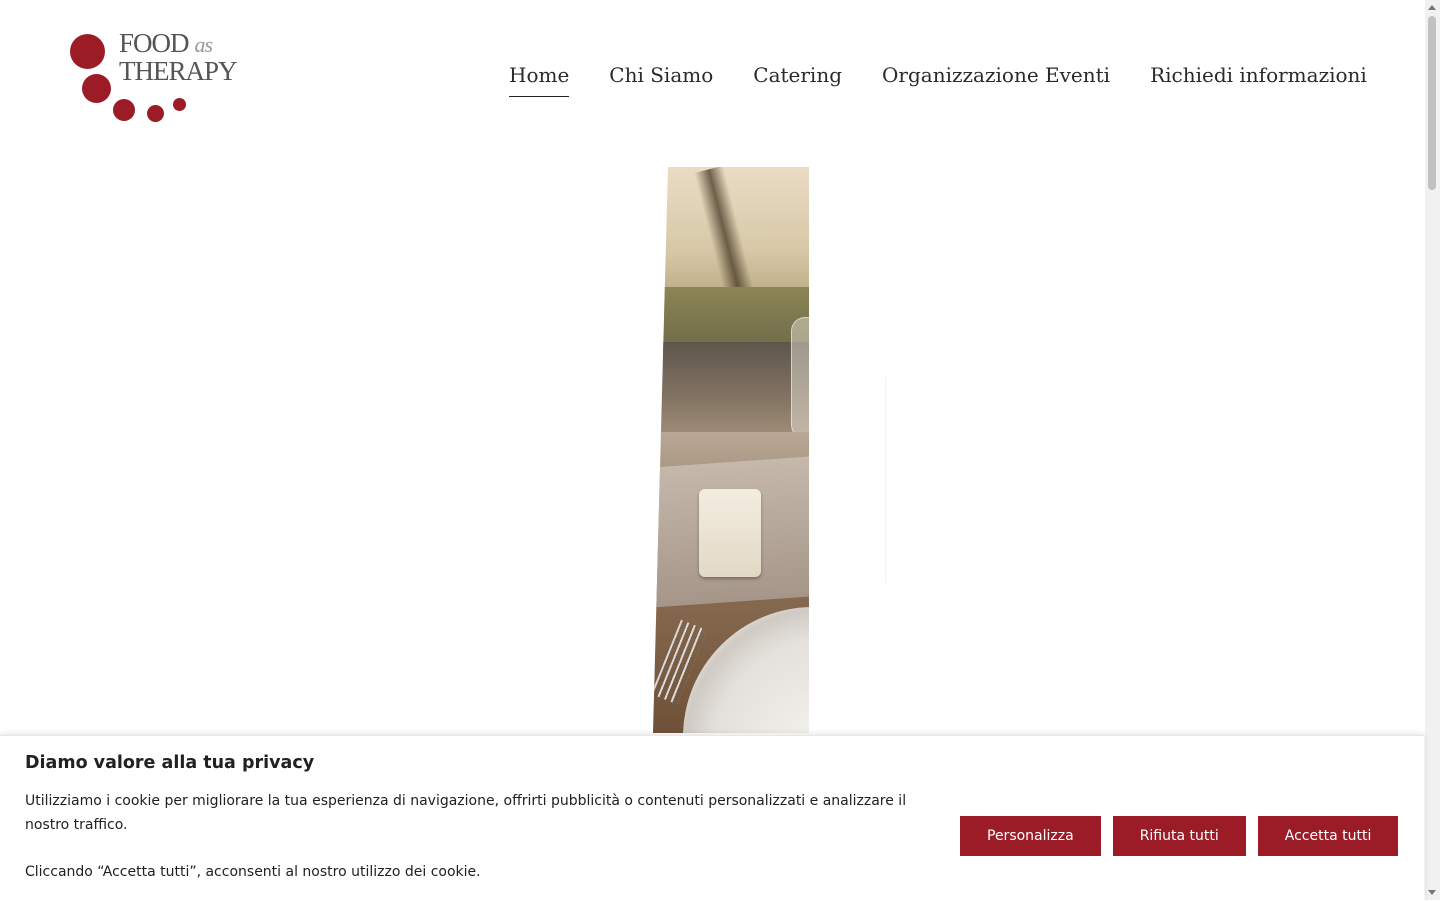  Describe the element at coordinates (800, 378) in the screenshot. I see `hero-wine-glass` at that location.